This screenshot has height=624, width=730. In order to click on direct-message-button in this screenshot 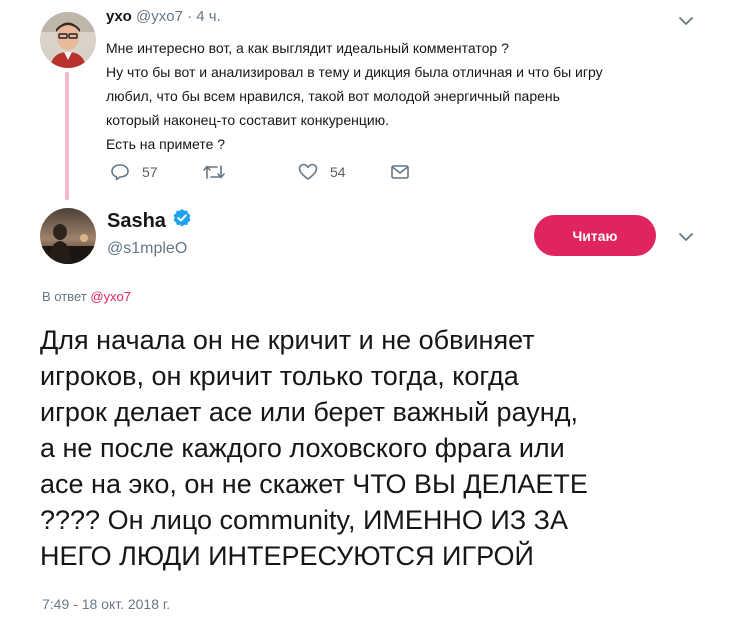, I will do `click(400, 172)`.